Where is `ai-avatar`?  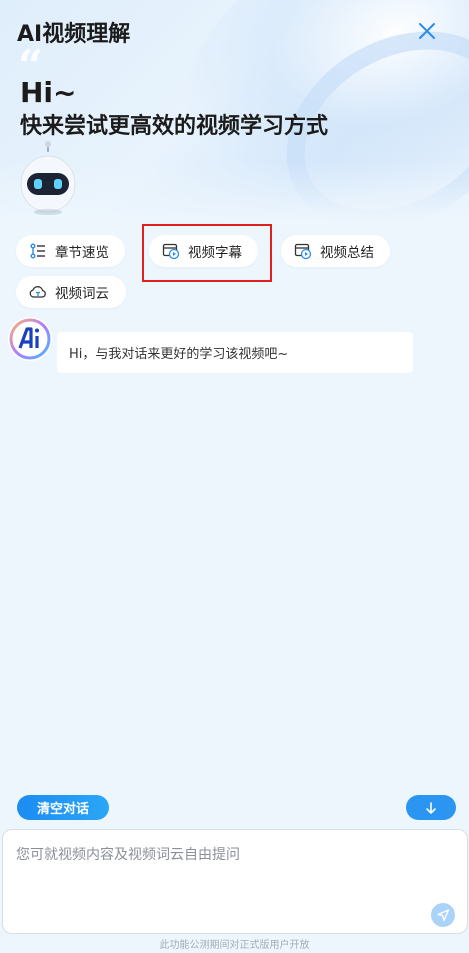
ai-avatar is located at coordinates (30, 339).